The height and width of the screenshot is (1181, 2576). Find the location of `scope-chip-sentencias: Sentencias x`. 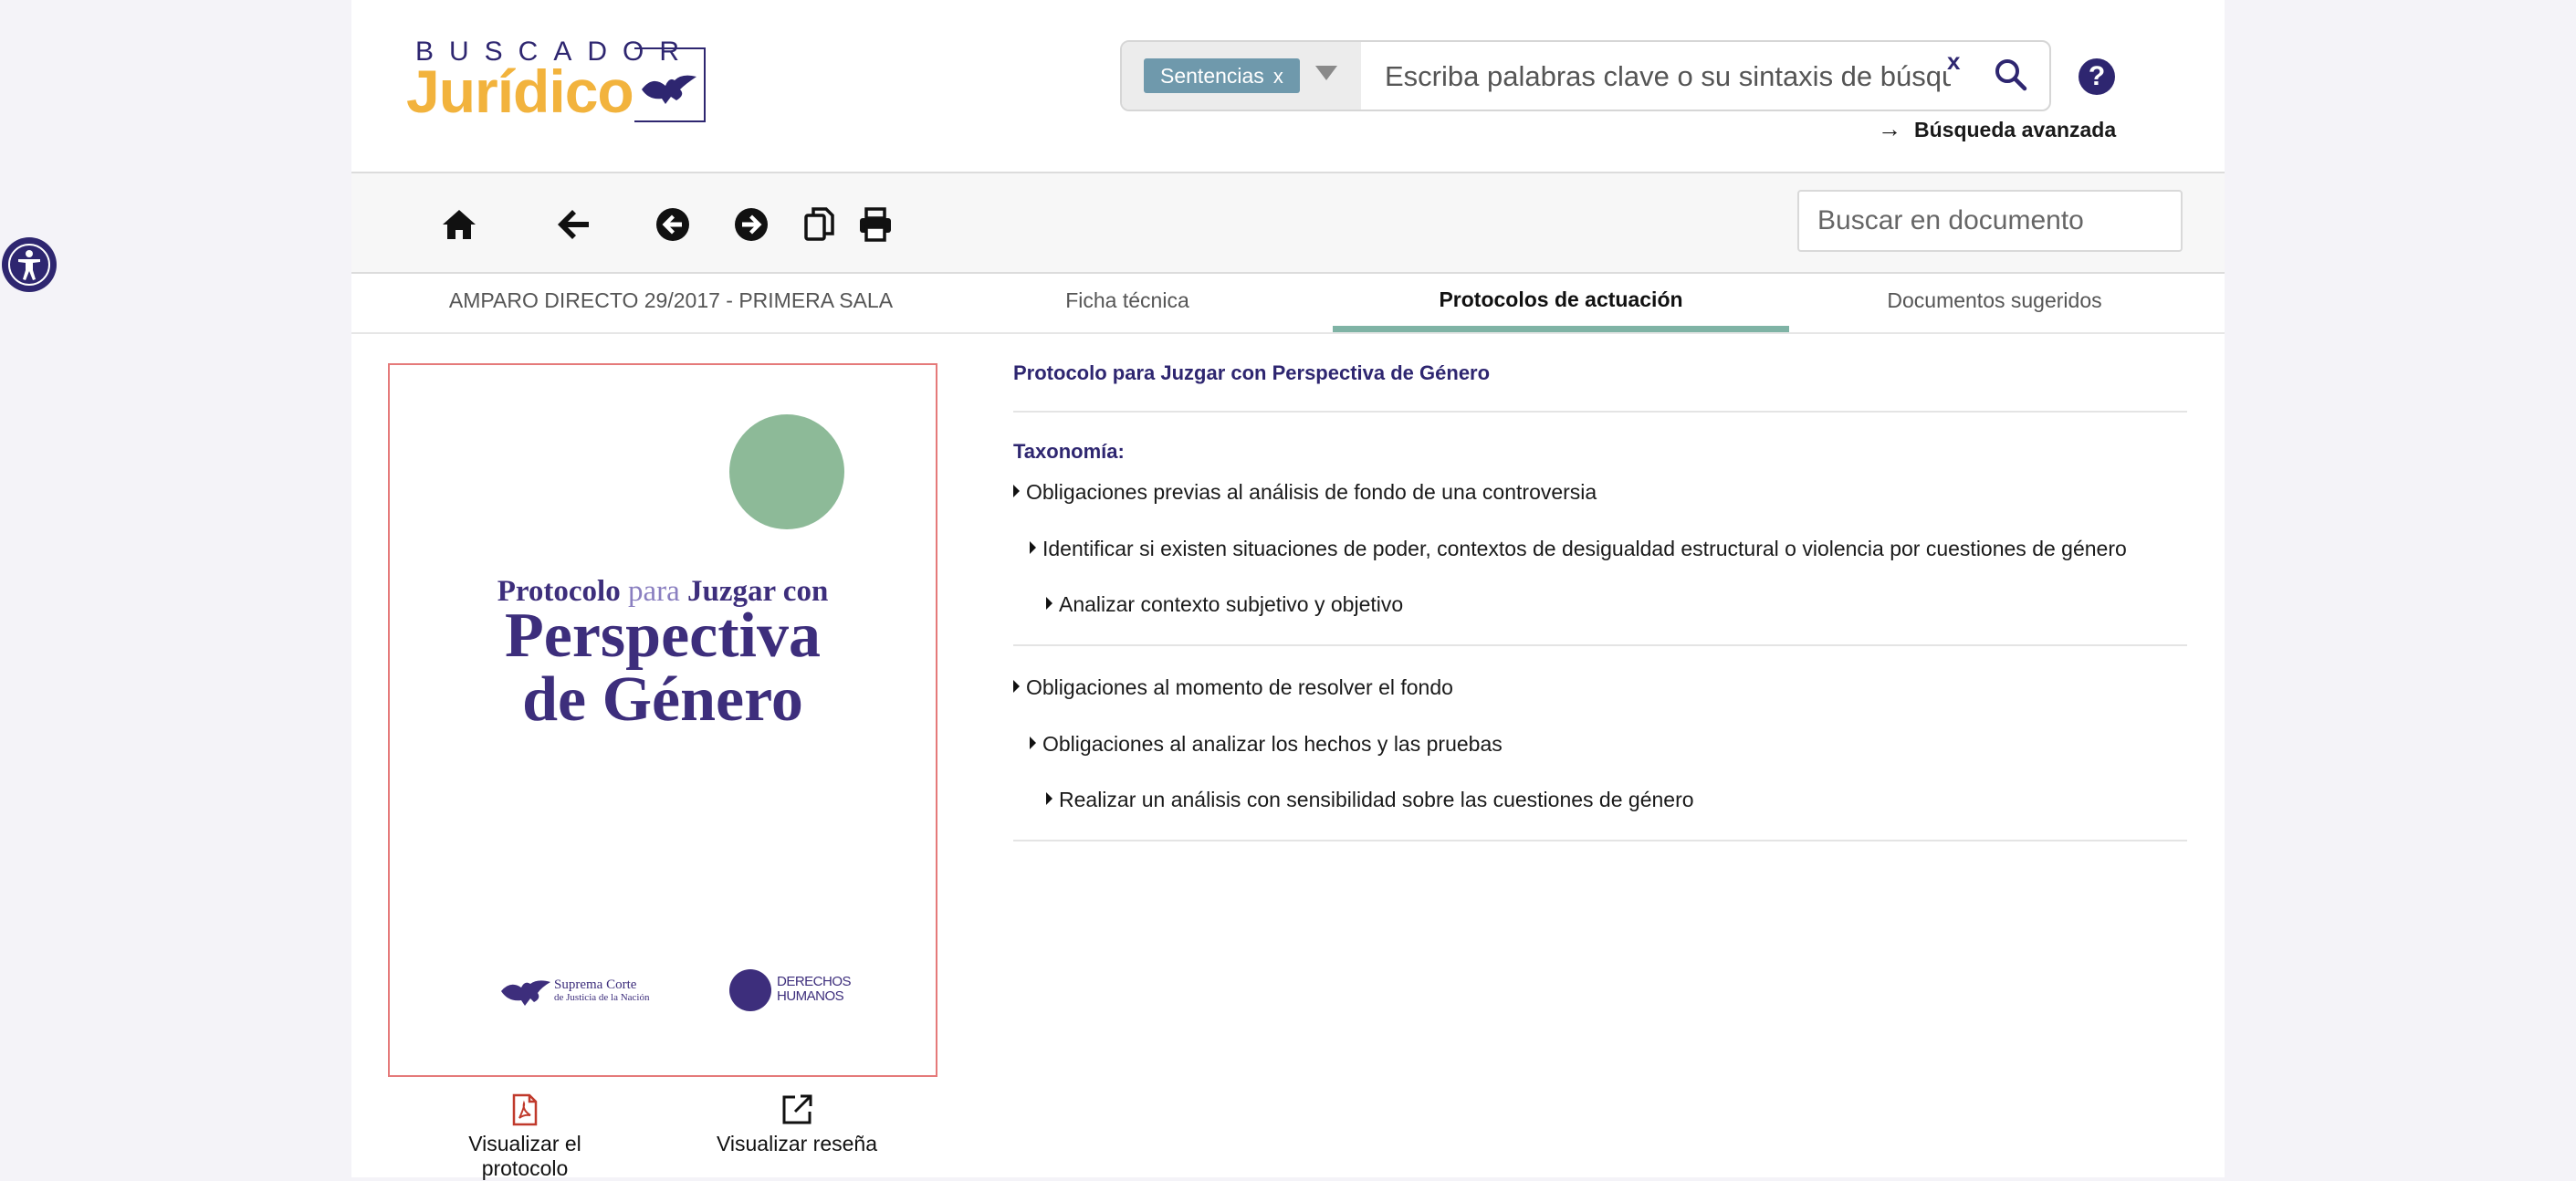

scope-chip-sentencias: Sentencias x is located at coordinates (1222, 75).